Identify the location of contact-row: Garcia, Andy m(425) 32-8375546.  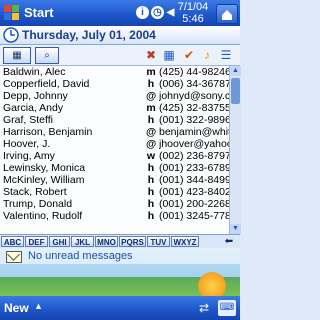
(114, 108).